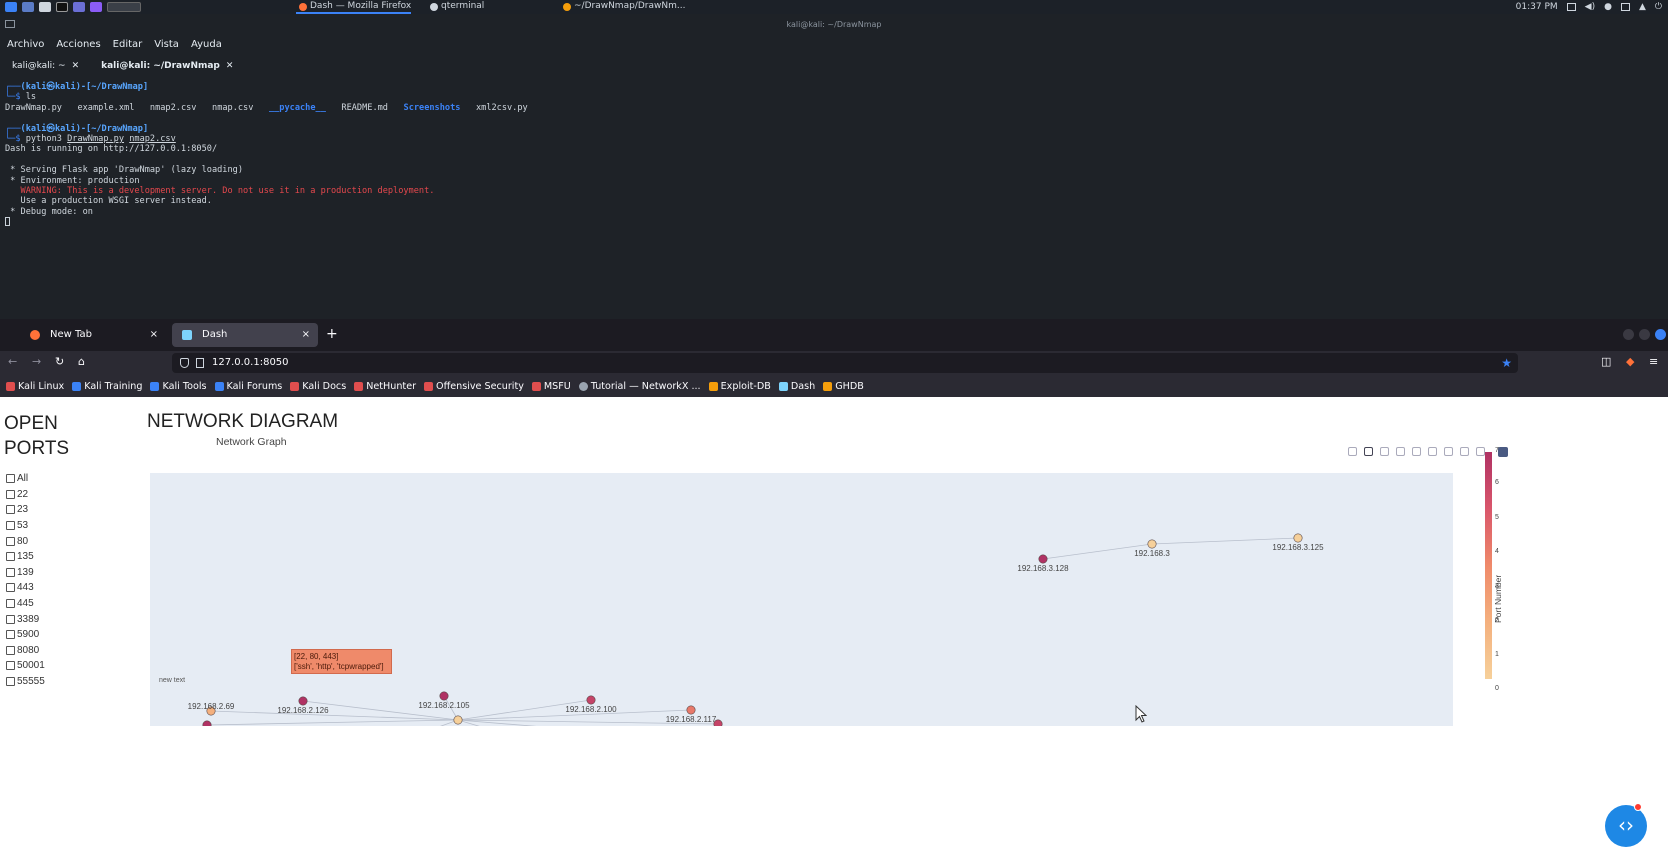 The width and height of the screenshot is (1668, 866). What do you see at coordinates (45, 66) in the screenshot?
I see `terminal-tab-home: kali@kali: ~ ✕` at bounding box center [45, 66].